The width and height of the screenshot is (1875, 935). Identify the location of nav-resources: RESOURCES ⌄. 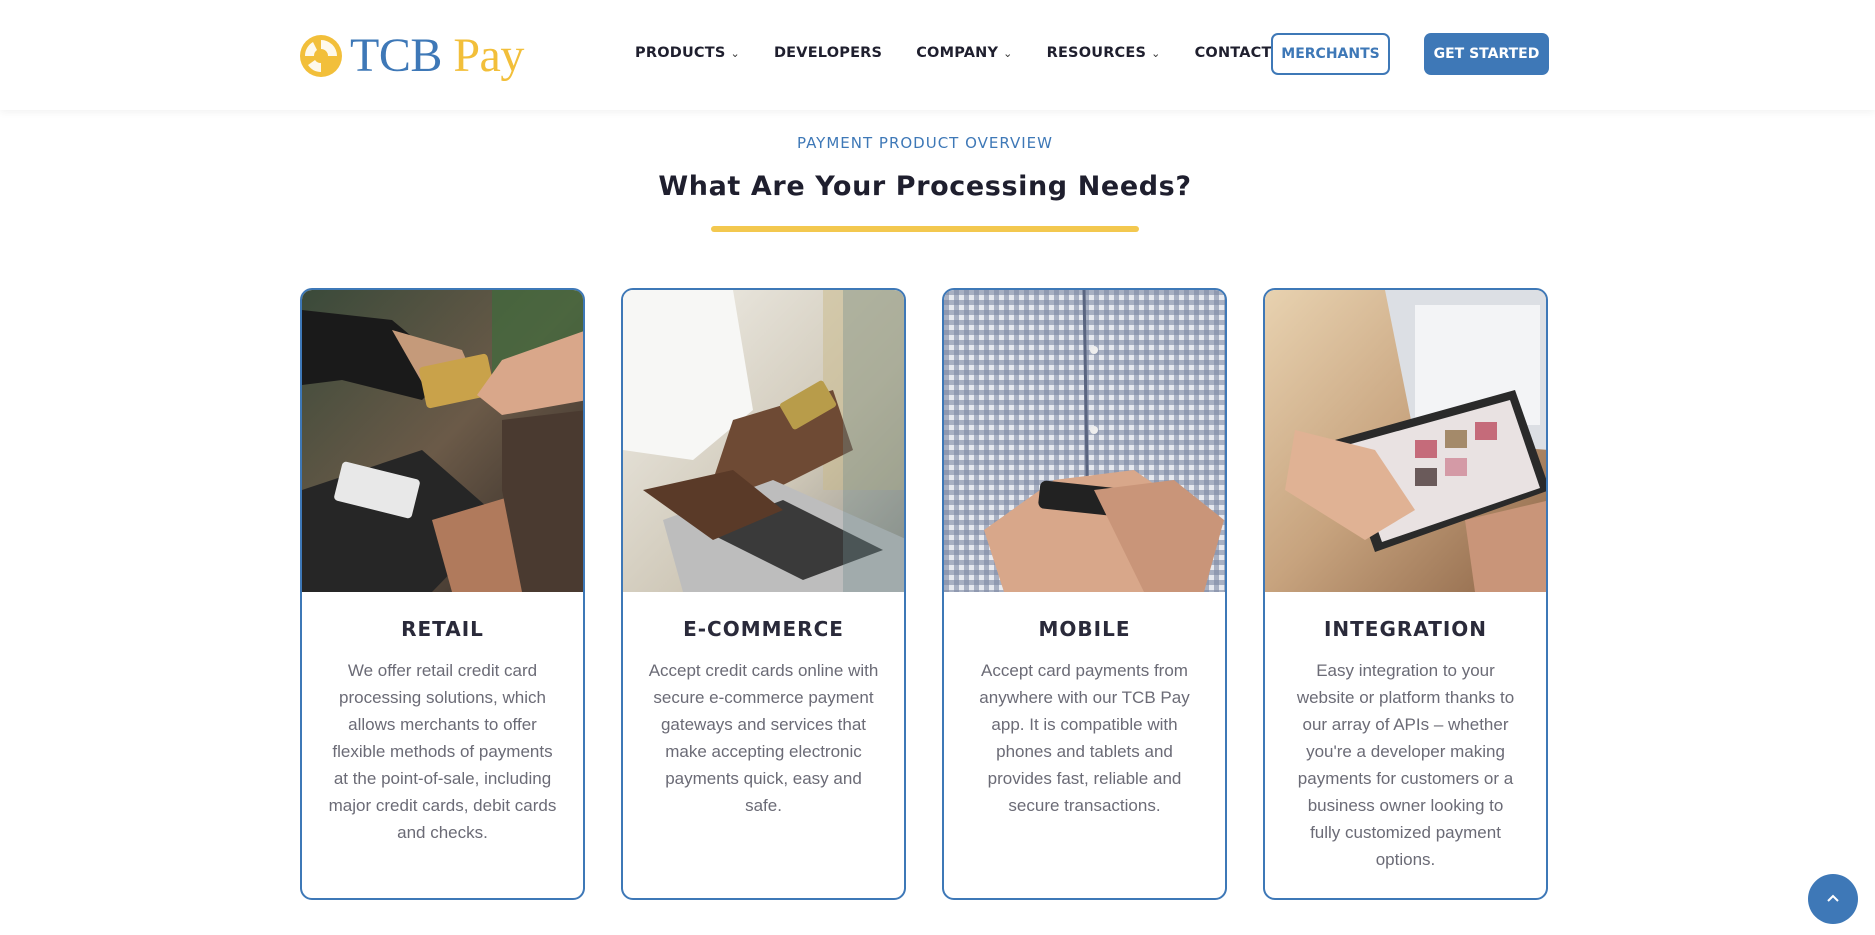
(1104, 53).